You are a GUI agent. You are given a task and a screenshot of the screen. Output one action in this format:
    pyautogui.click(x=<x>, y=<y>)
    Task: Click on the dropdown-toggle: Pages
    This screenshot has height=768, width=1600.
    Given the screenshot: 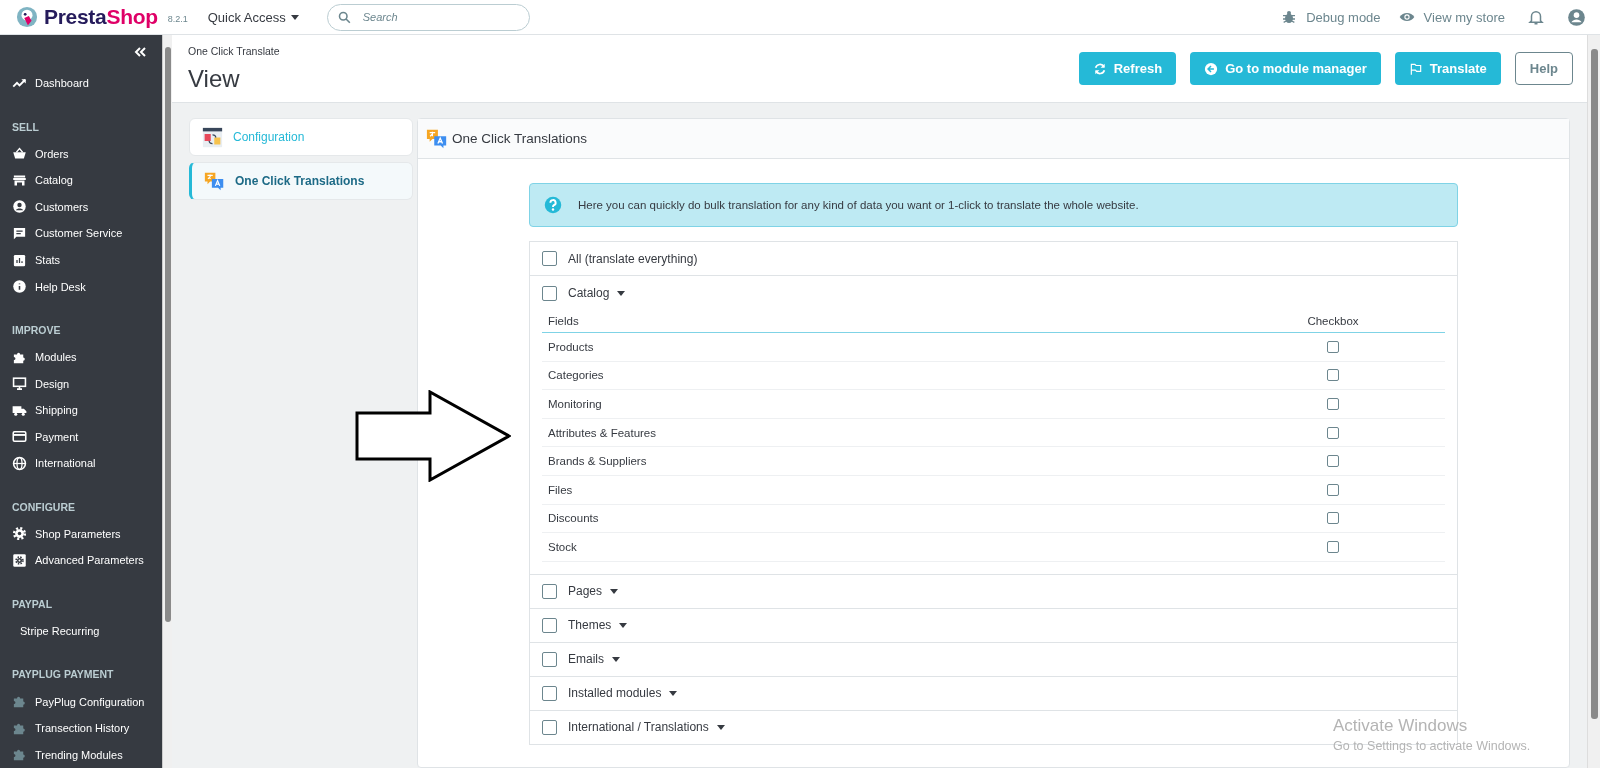 What is the action you would take?
    pyautogui.click(x=593, y=591)
    